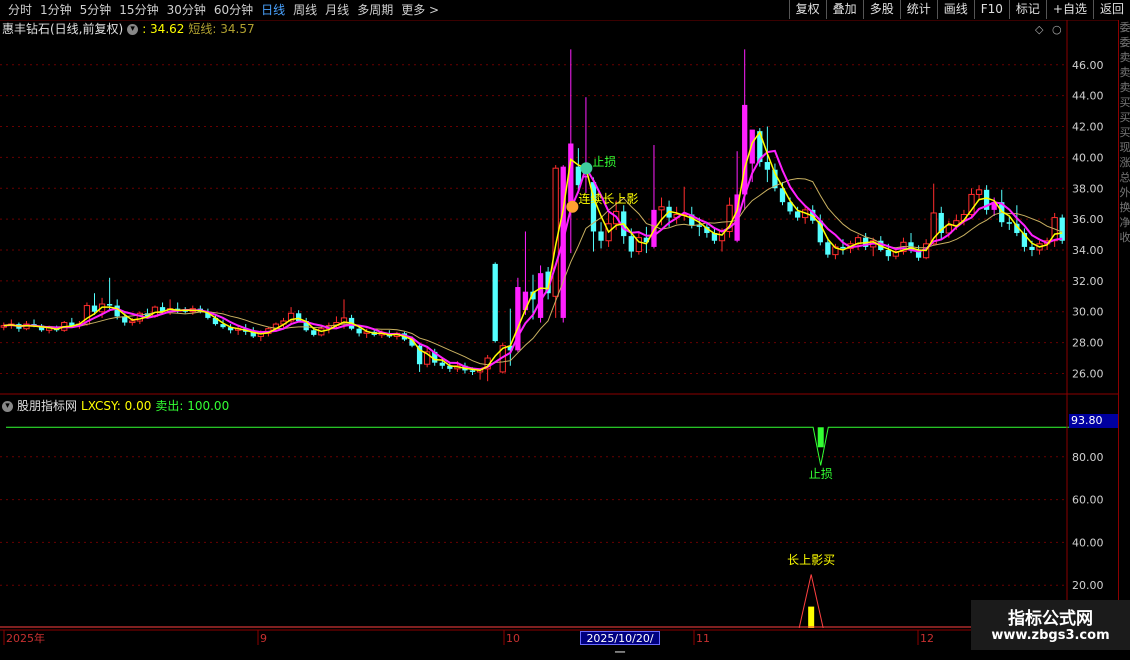 This screenshot has height=660, width=1130. What do you see at coordinates (1088, 157) in the screenshot?
I see `price-tick-label: 40.00` at bounding box center [1088, 157].